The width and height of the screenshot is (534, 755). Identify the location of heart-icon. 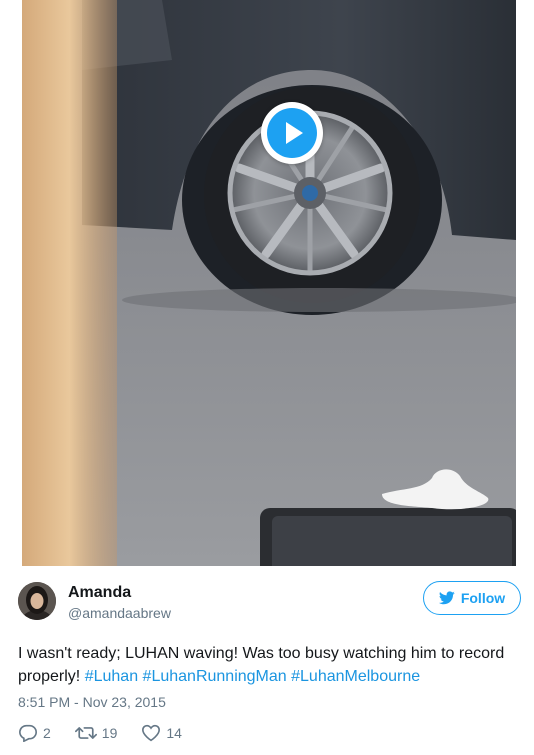
(151, 733).